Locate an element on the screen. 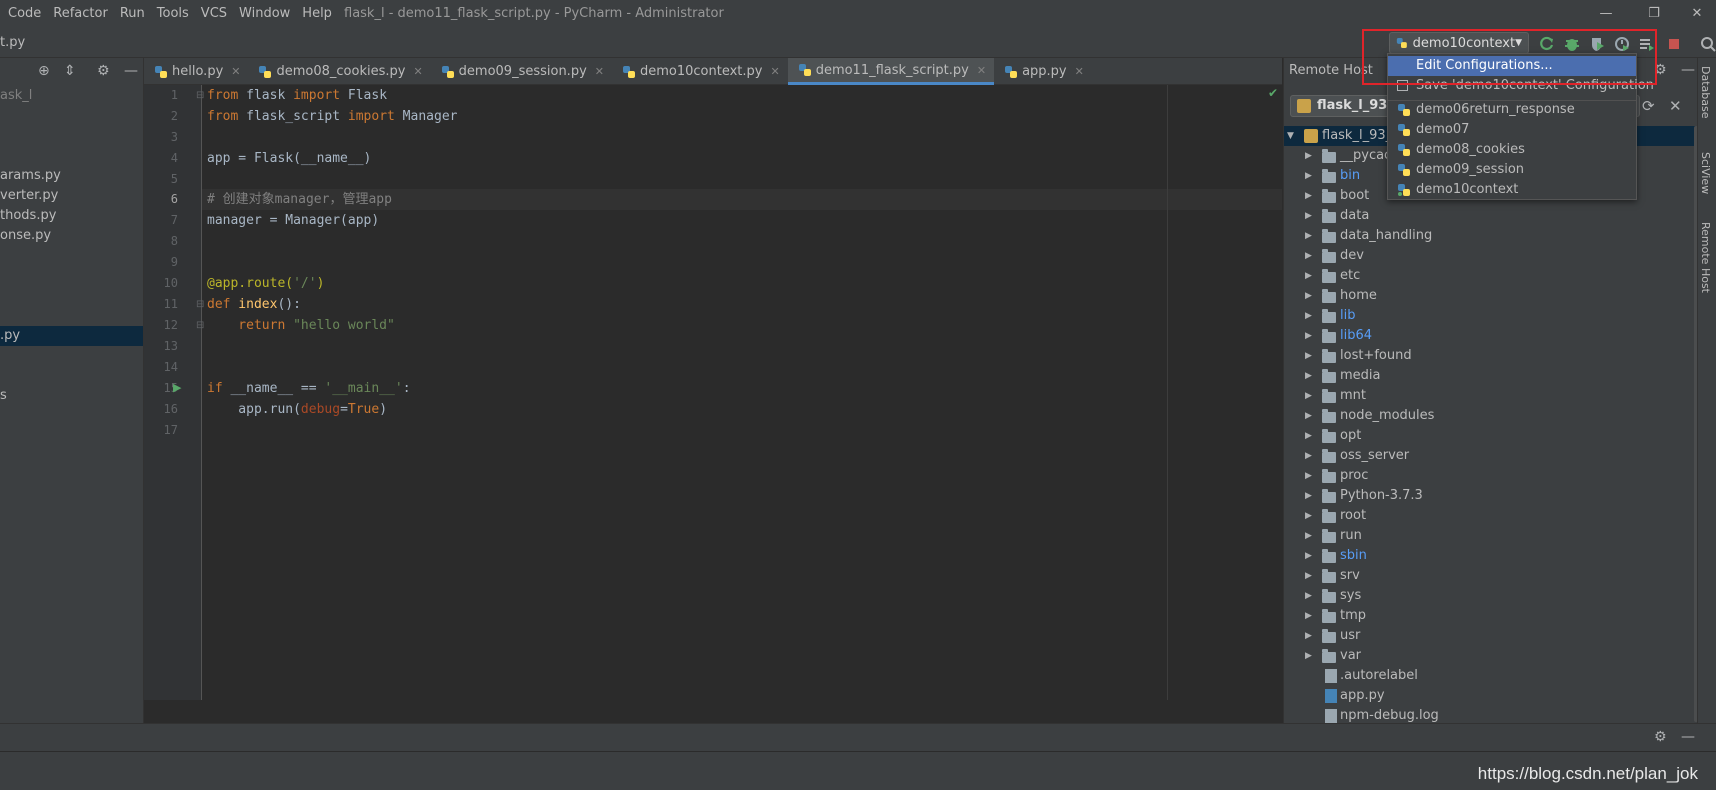 Image resolution: width=1716 pixels, height=790 pixels. project-root: ask_l is located at coordinates (71, 96).